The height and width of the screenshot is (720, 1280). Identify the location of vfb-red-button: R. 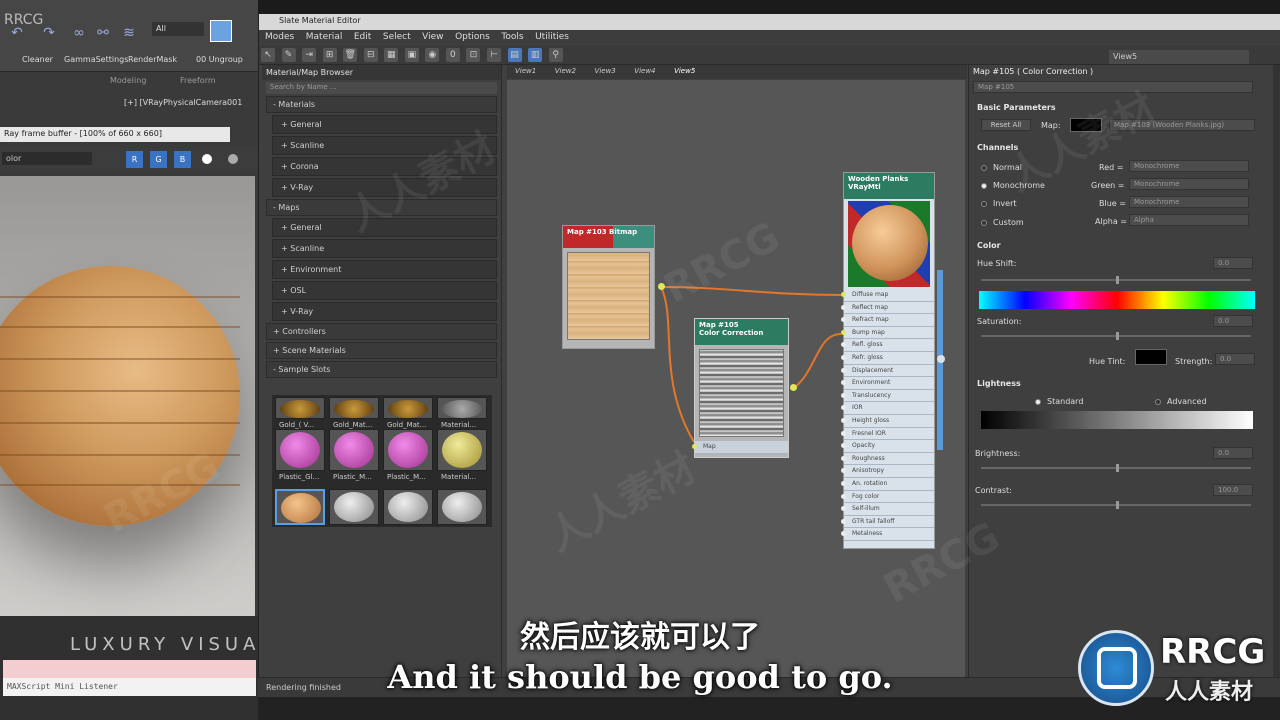
(134, 159).